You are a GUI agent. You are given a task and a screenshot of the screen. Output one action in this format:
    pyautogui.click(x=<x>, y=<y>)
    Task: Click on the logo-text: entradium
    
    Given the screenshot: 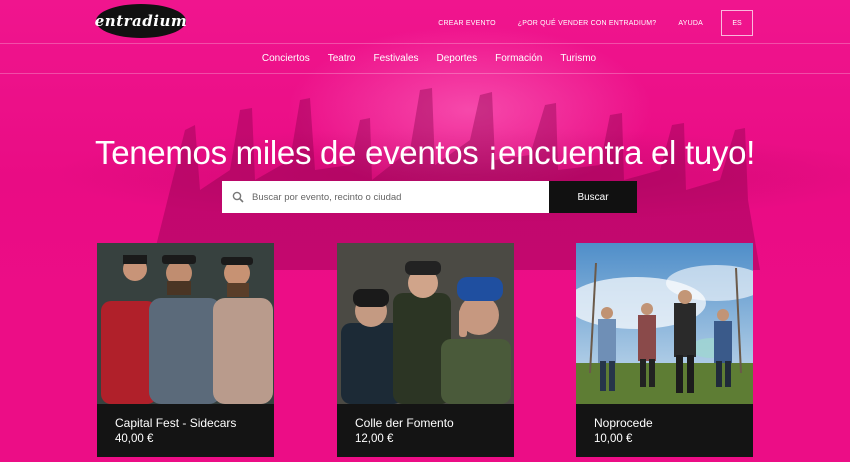 What is the action you would take?
    pyautogui.click(x=141, y=21)
    